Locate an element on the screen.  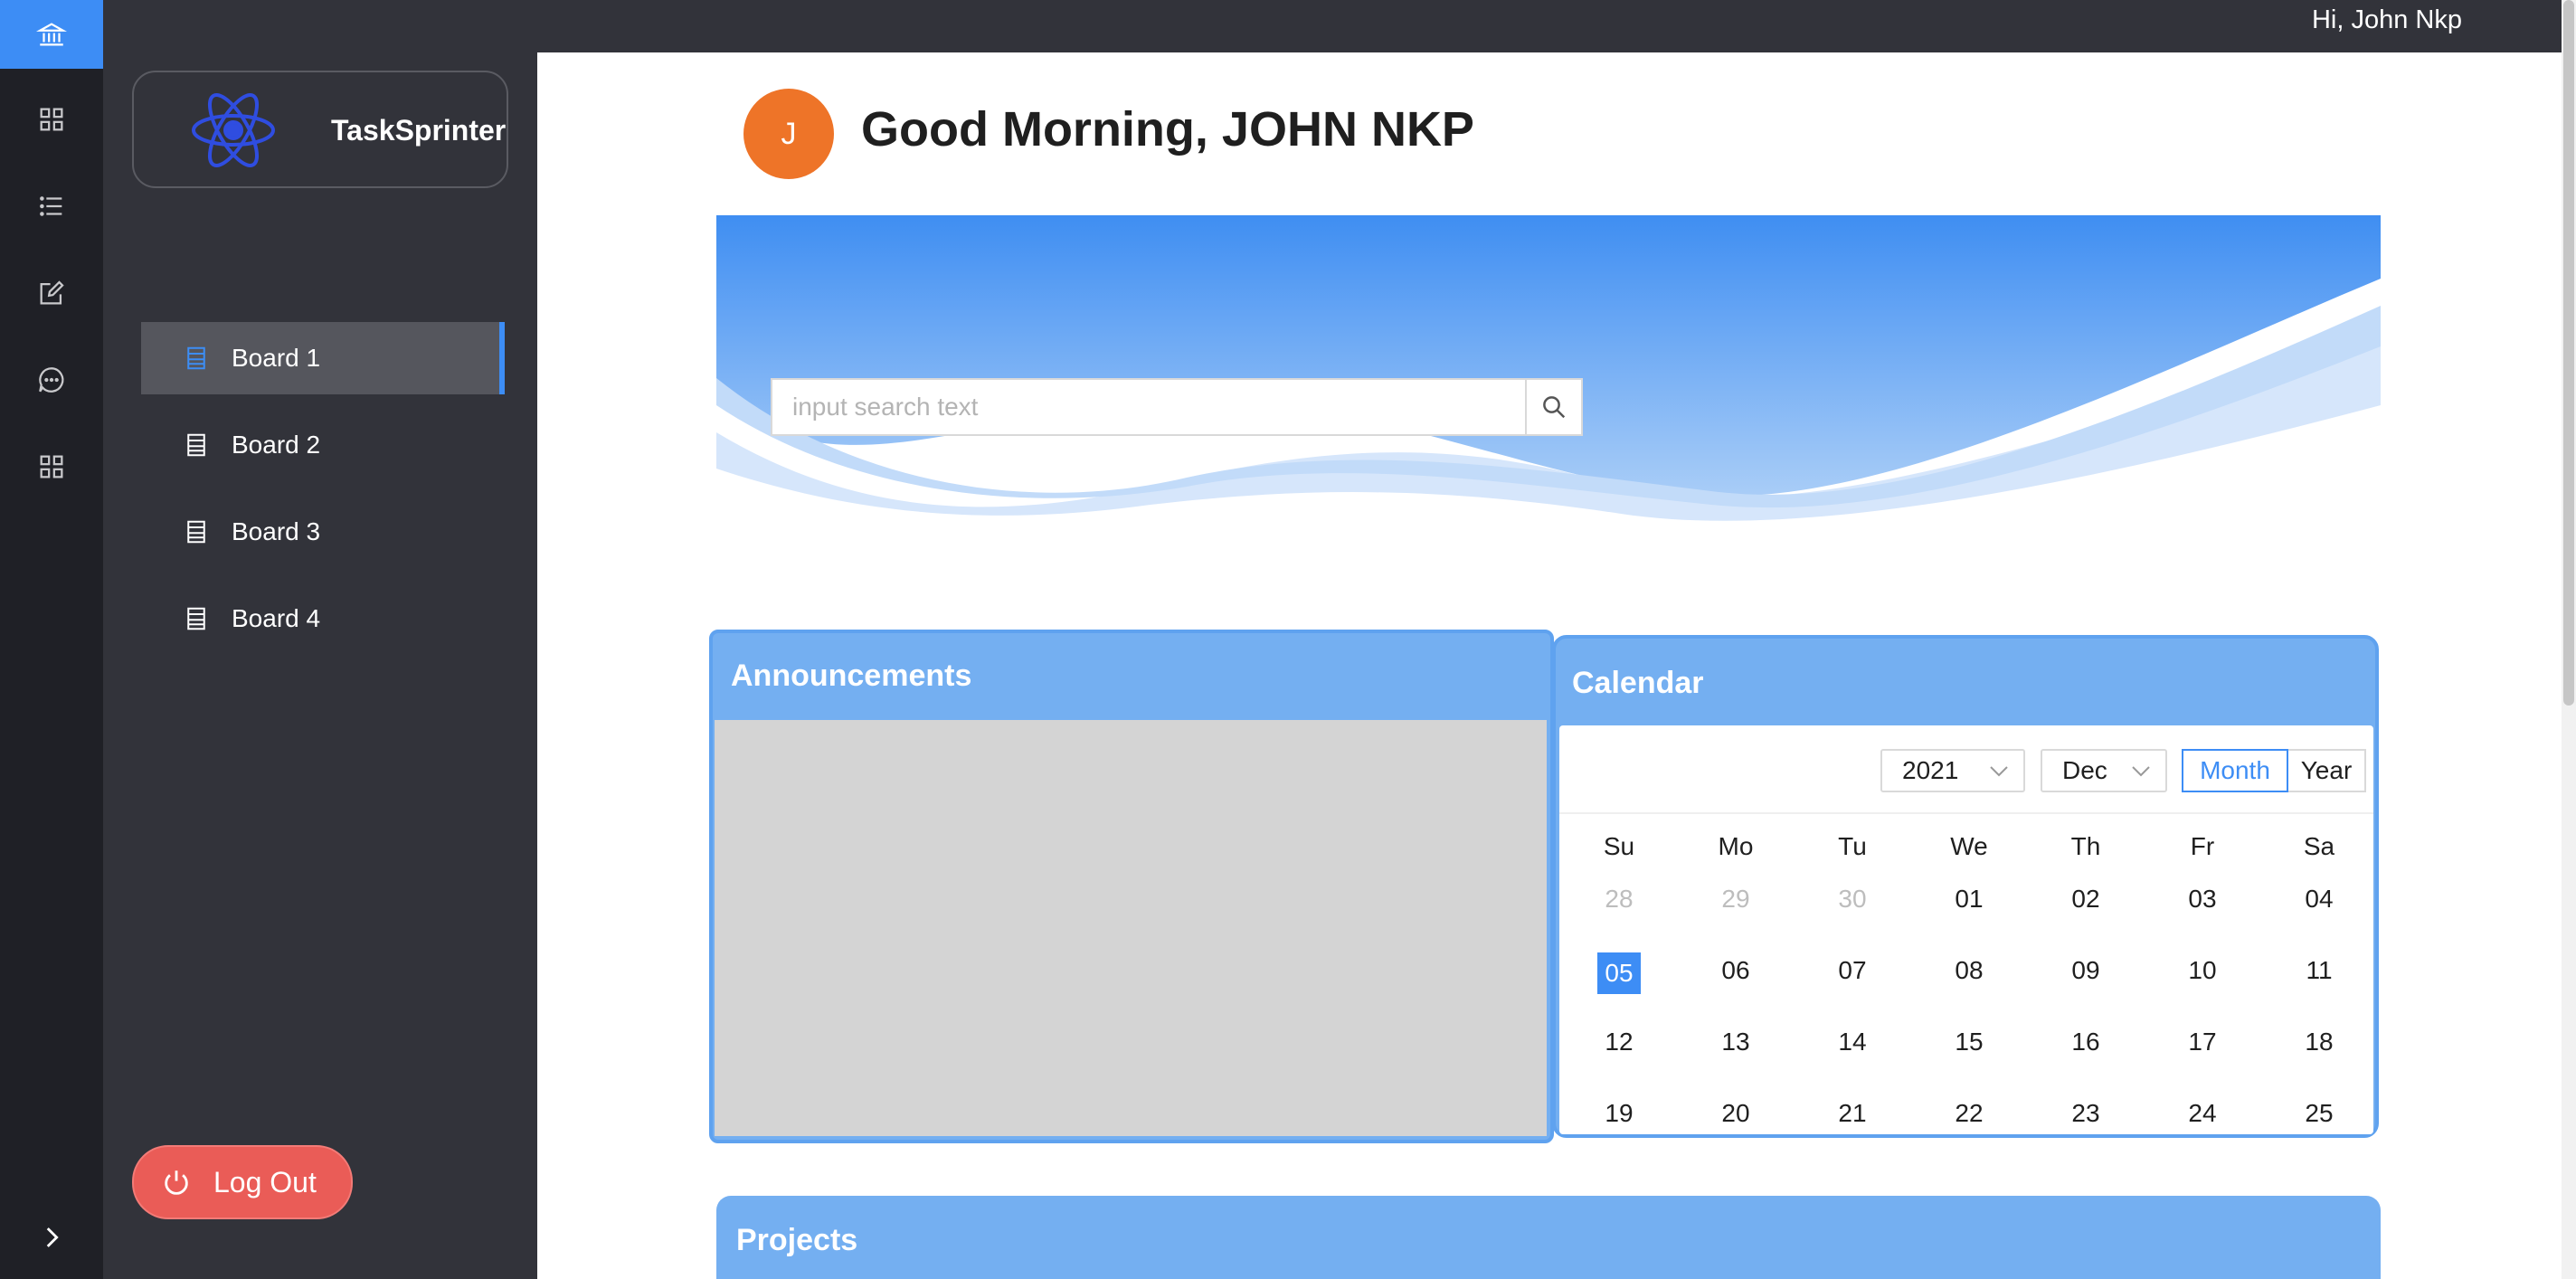
calendar-day: 29 is located at coordinates (1735, 899).